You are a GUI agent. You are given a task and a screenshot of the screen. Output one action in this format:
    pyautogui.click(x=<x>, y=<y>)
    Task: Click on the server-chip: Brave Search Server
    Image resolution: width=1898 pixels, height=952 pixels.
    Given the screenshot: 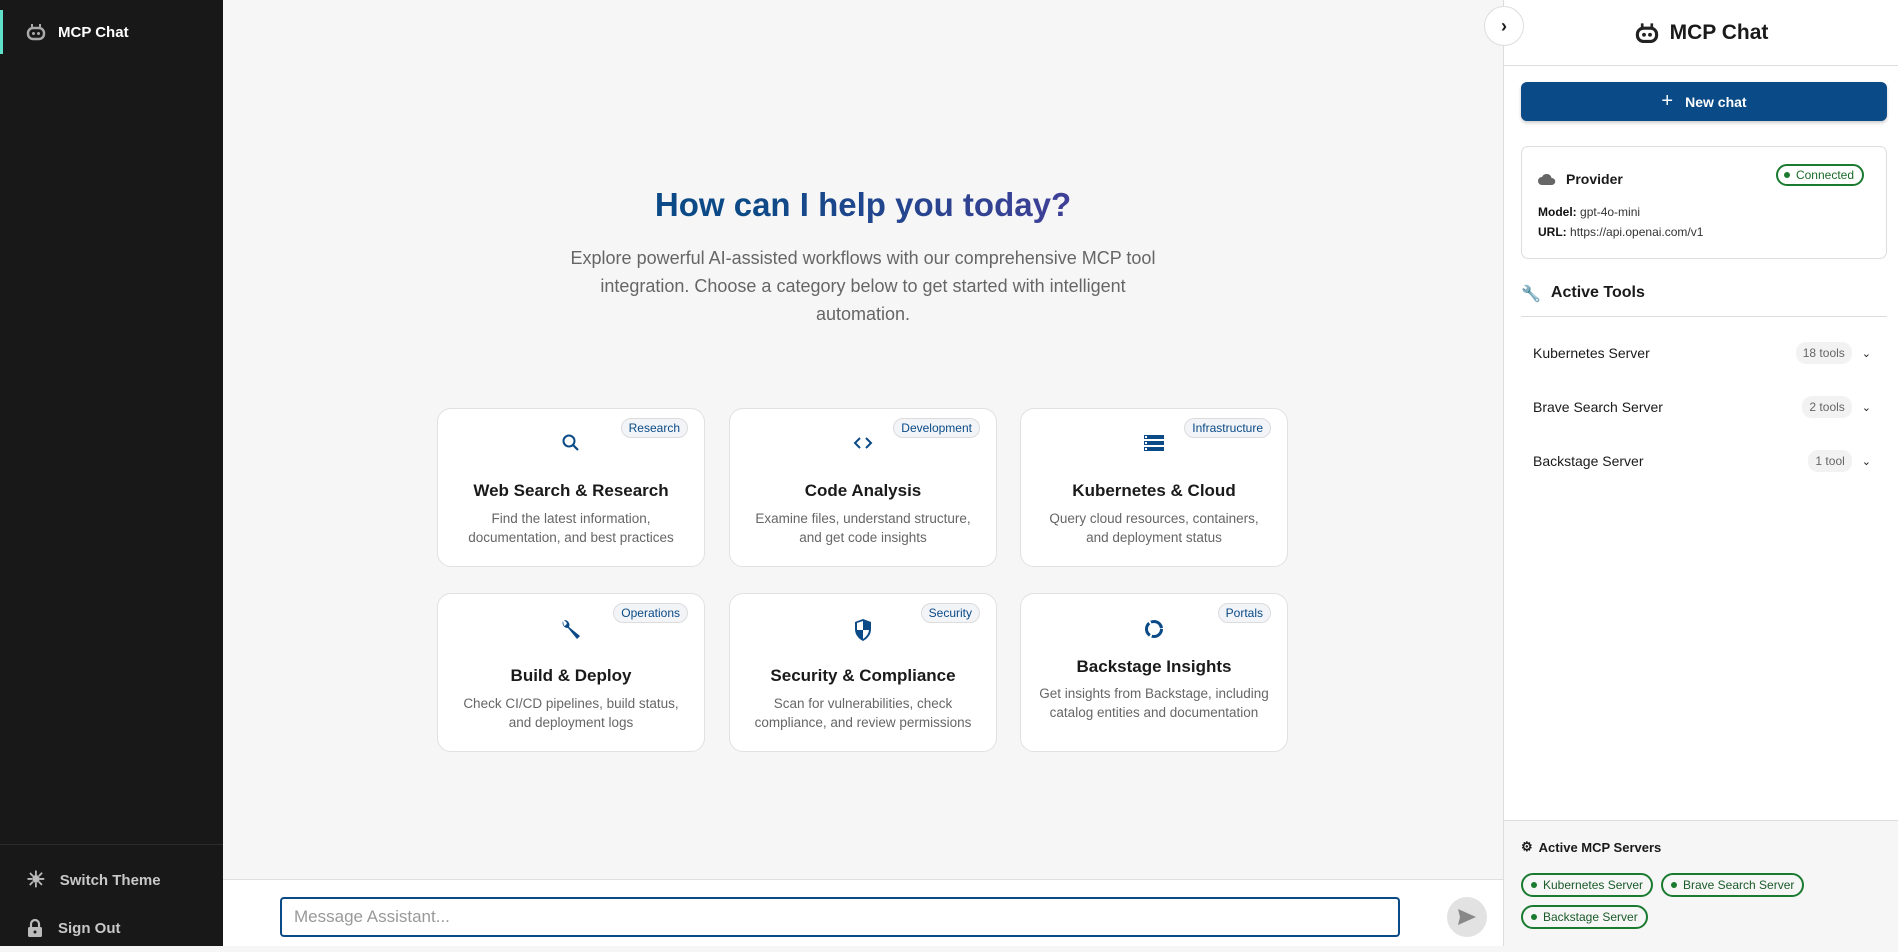 What is the action you would take?
    pyautogui.click(x=1733, y=885)
    